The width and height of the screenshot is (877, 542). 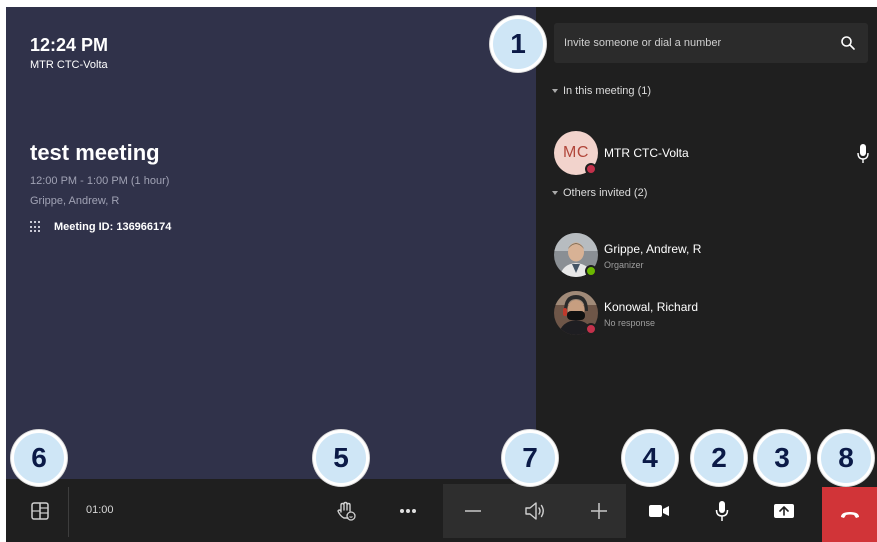 I want to click on raise-hand-button, so click(x=346, y=510).